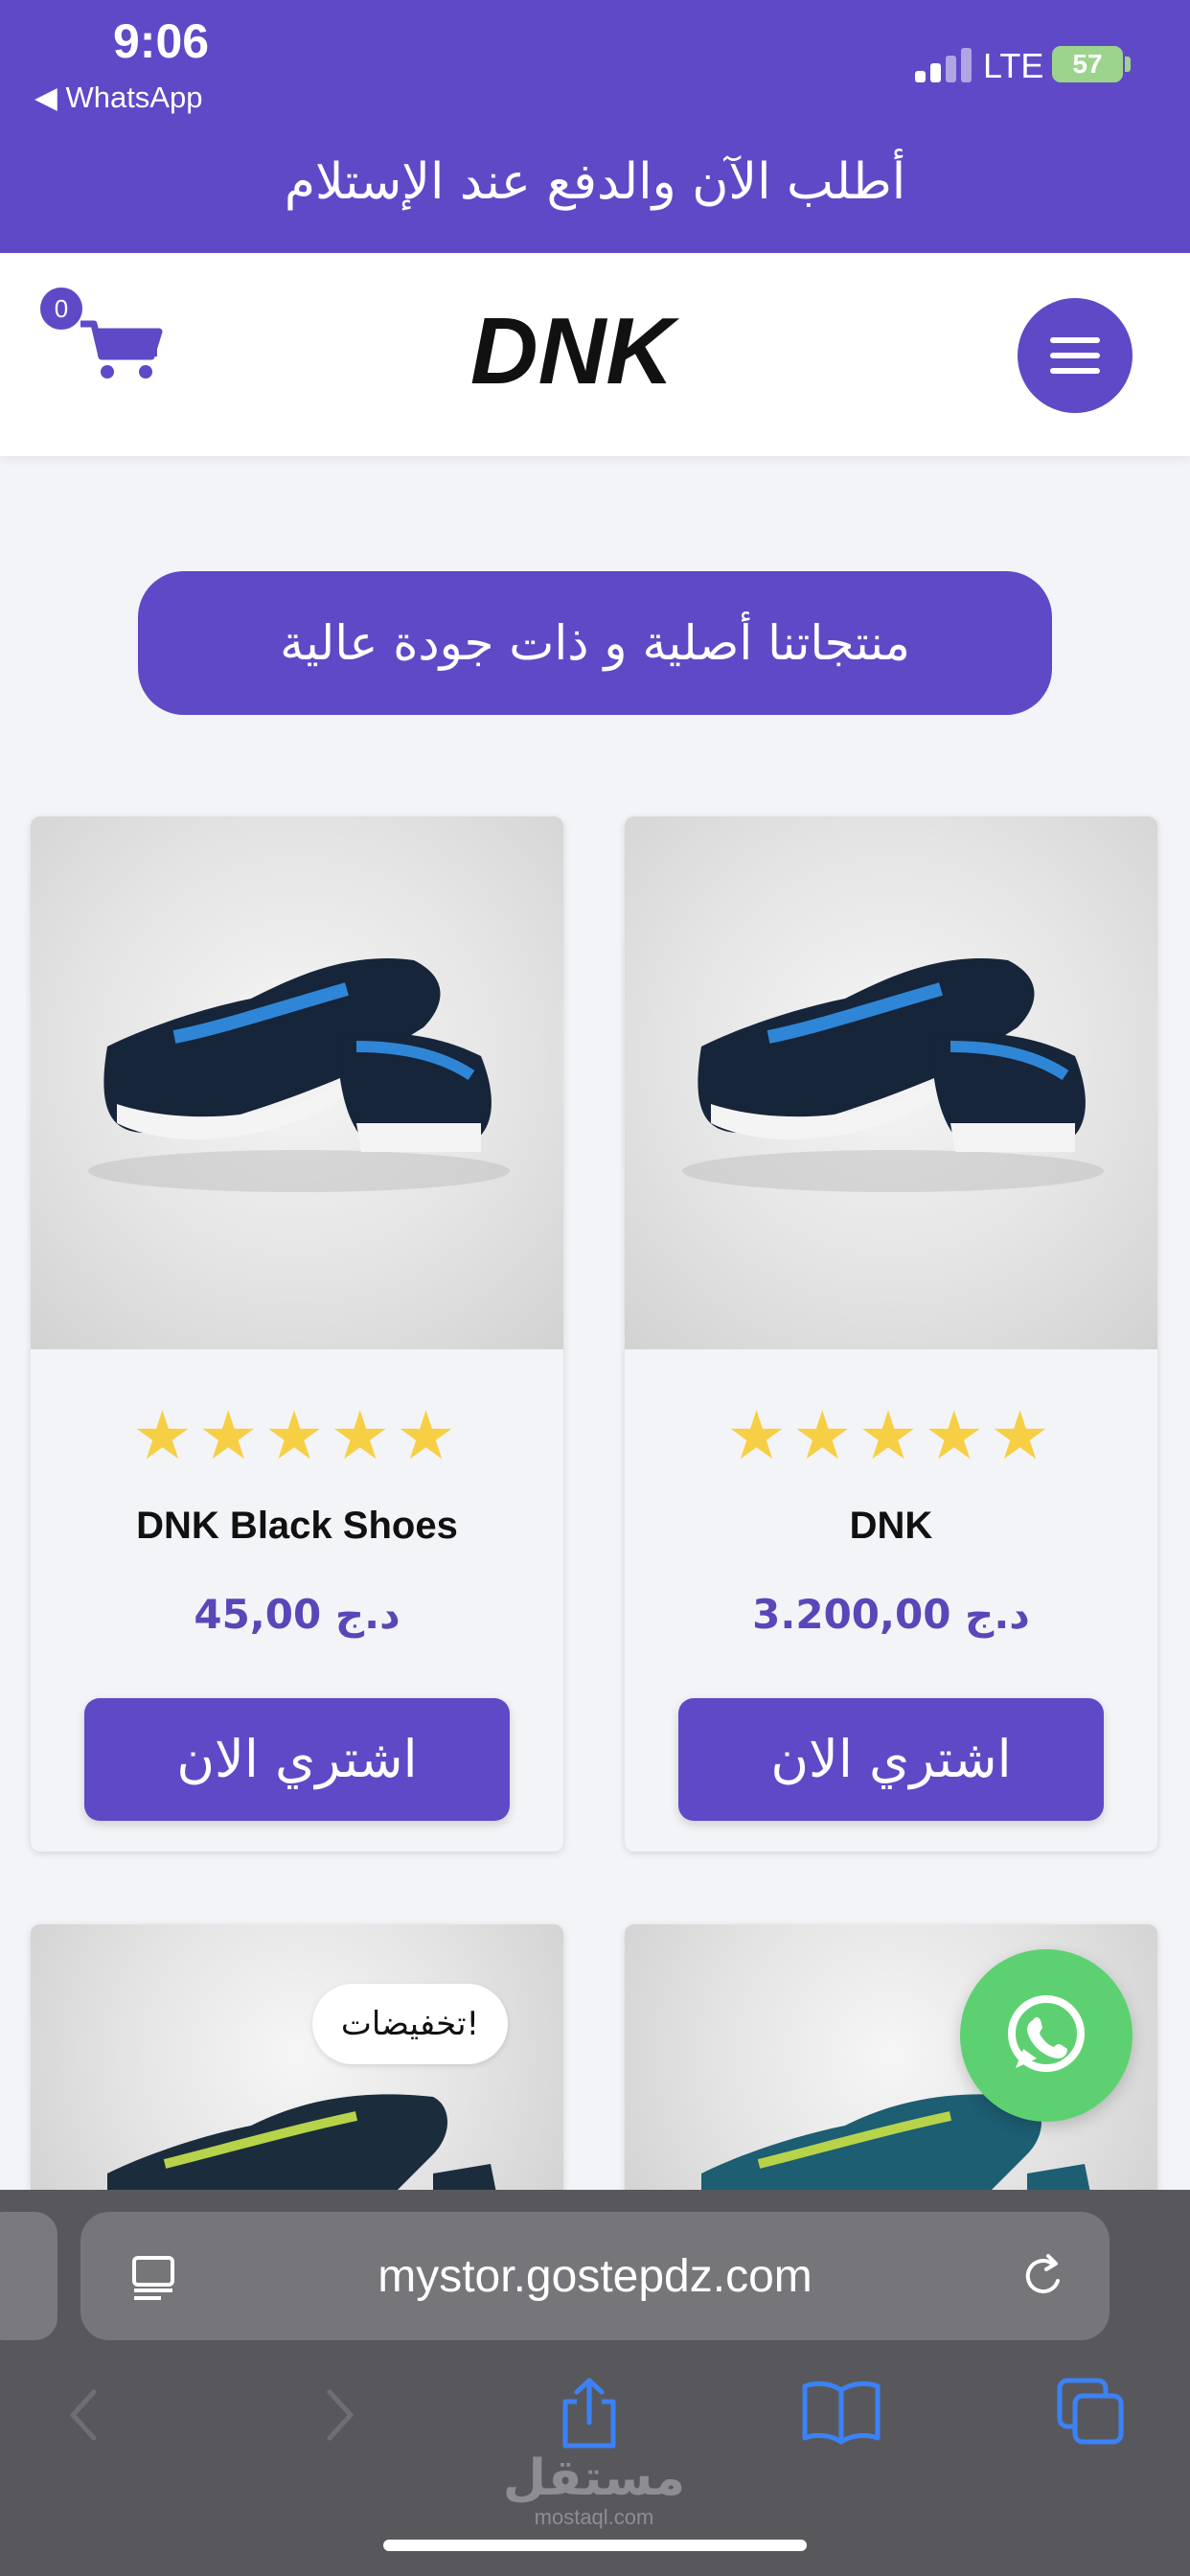 Image resolution: width=1190 pixels, height=2576 pixels. I want to click on watermark-latin: mostaql.com, so click(594, 2517).